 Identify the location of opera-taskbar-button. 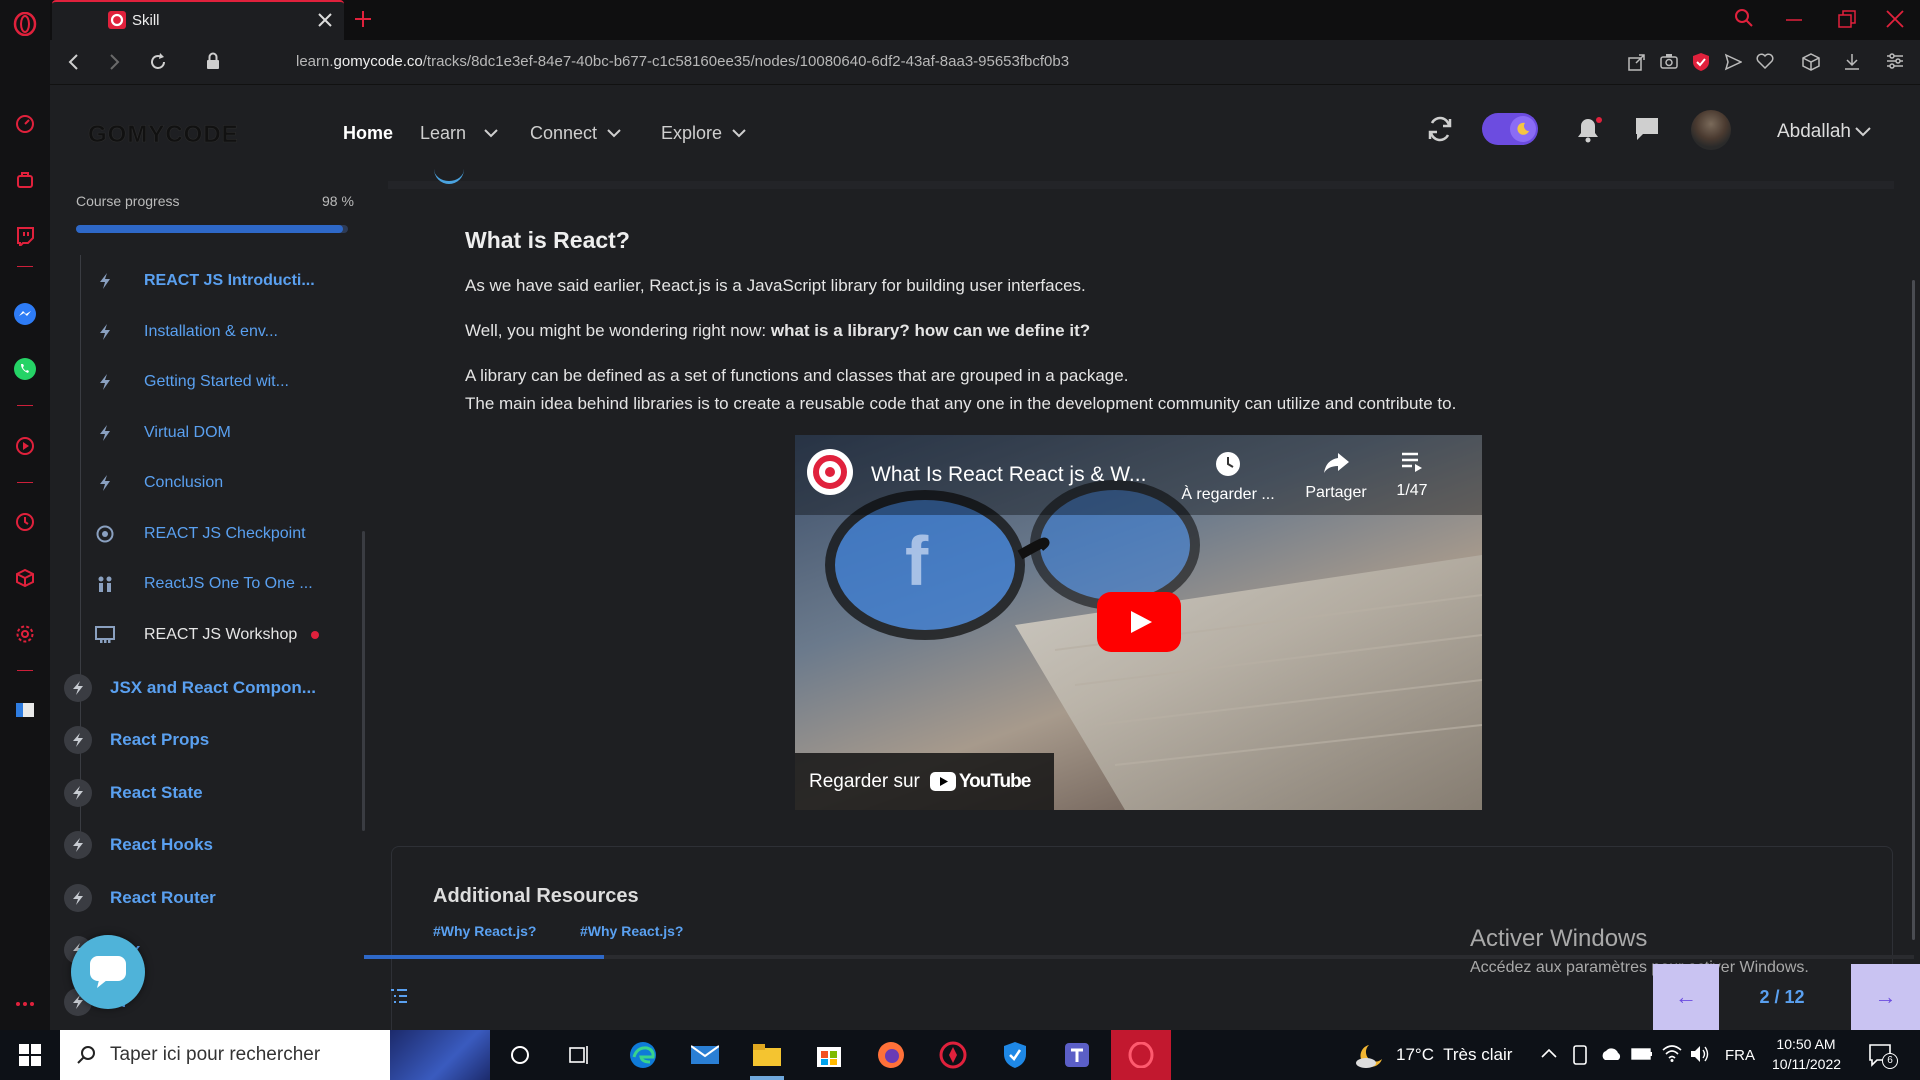
(1141, 1055).